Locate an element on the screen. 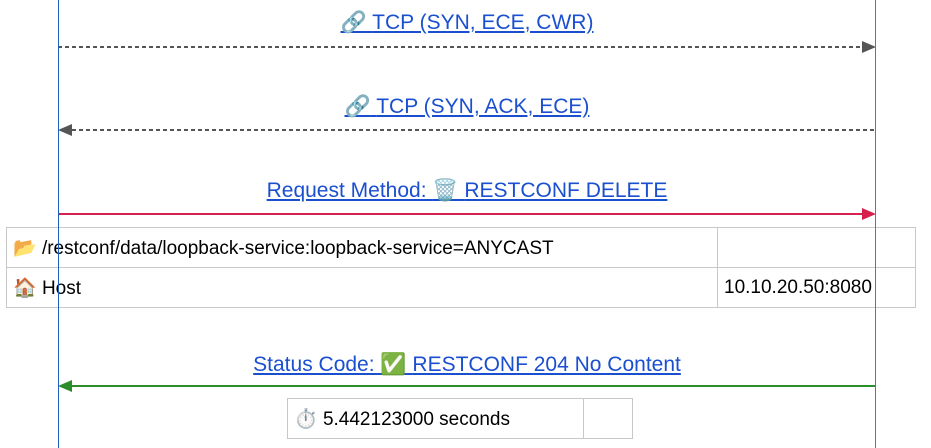 Image resolution: width=931 pixels, height=448 pixels. status-code-prefix: Status Code: is located at coordinates (317, 364).